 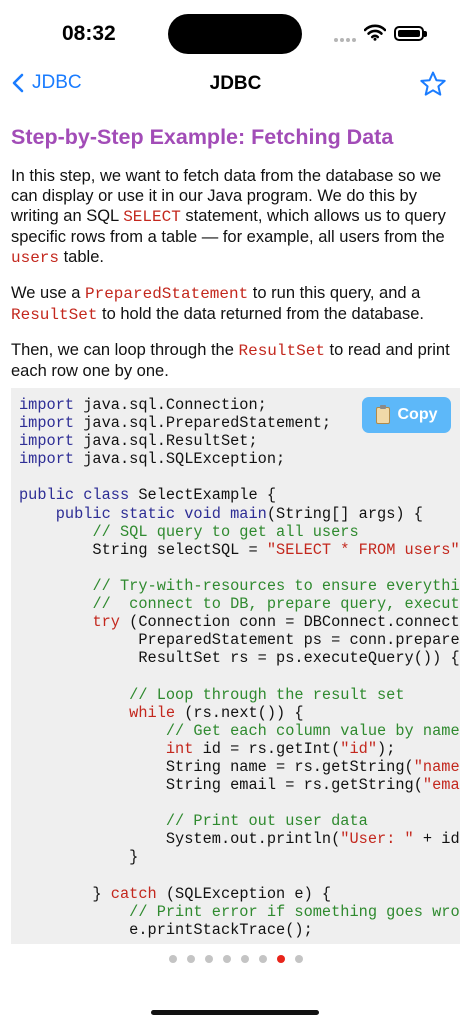 What do you see at coordinates (235, 959) in the screenshot?
I see `page-indicator` at bounding box center [235, 959].